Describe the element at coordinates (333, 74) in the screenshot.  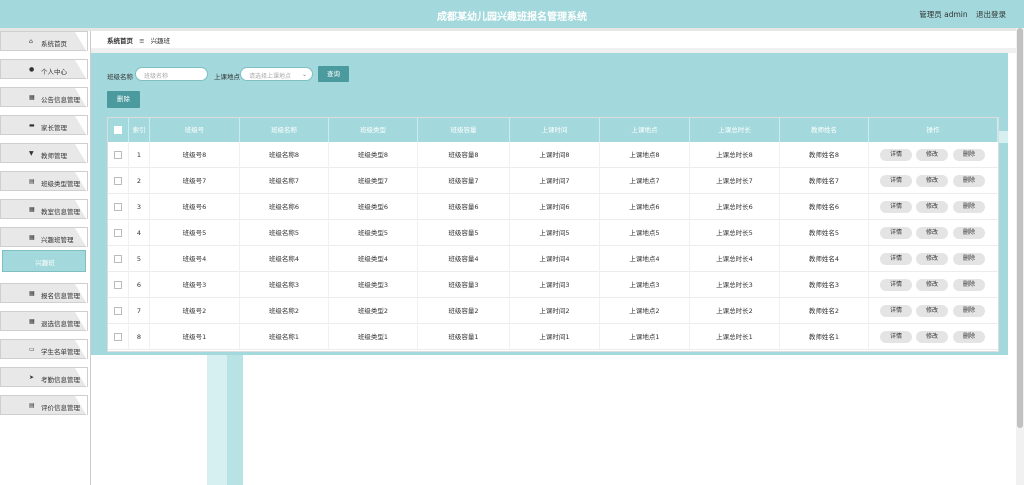
I see `query-button: 查询` at that location.